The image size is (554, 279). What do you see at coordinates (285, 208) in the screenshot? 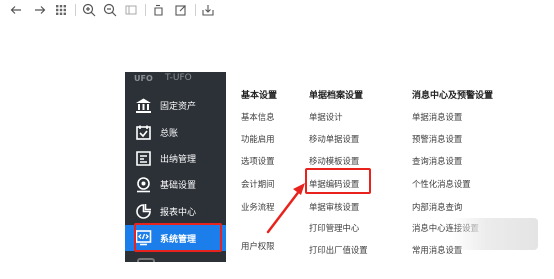
I see `annotation-arrow` at bounding box center [285, 208].